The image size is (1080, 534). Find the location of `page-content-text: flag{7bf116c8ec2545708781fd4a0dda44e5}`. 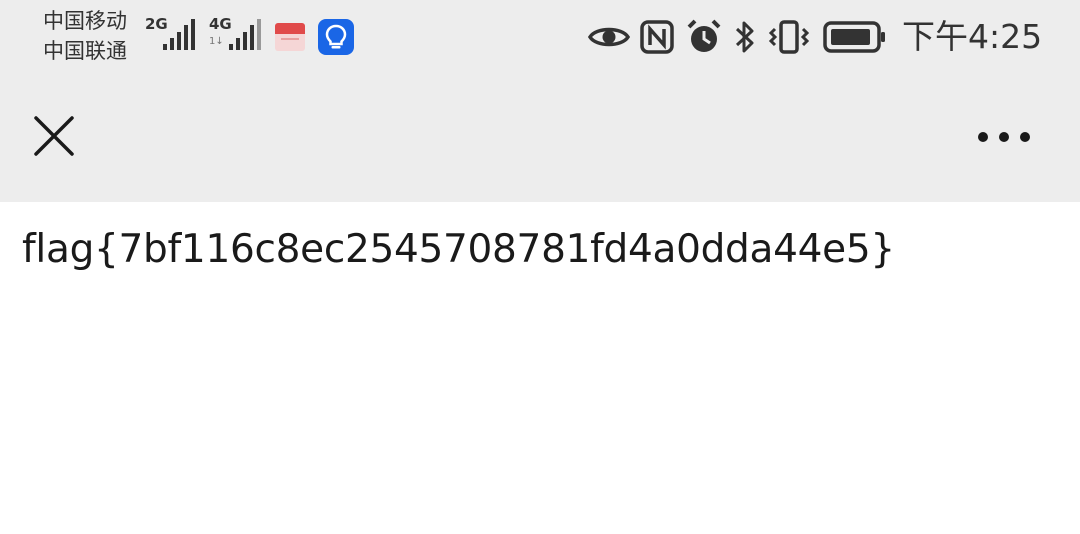

page-content-text: flag{7bf116c8ec2545708781fd4a0dda44e5} is located at coordinates (458, 249).